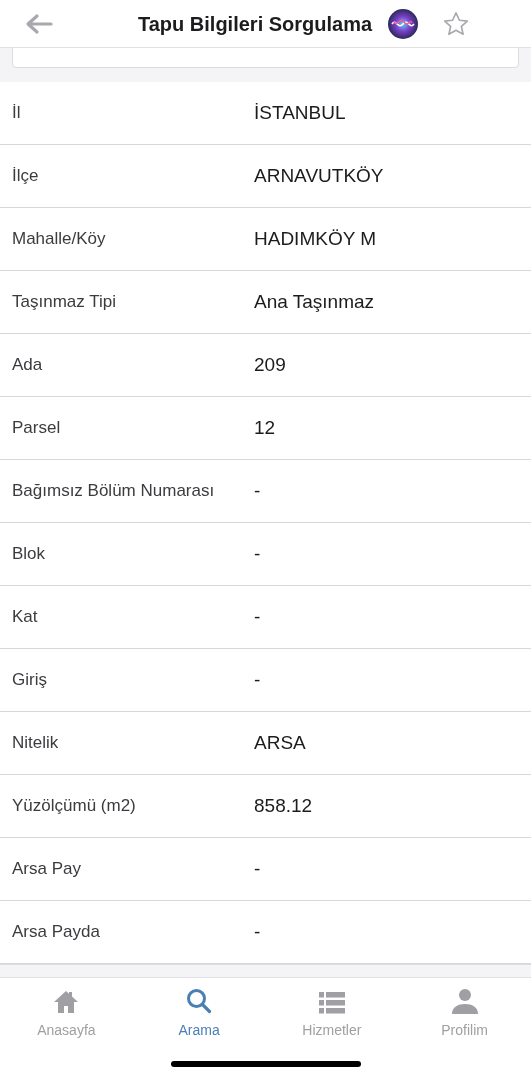 Image resolution: width=531 pixels, height=1080 pixels. Describe the element at coordinates (464, 1016) in the screenshot. I see `tab-bar-item: Profilim` at that location.